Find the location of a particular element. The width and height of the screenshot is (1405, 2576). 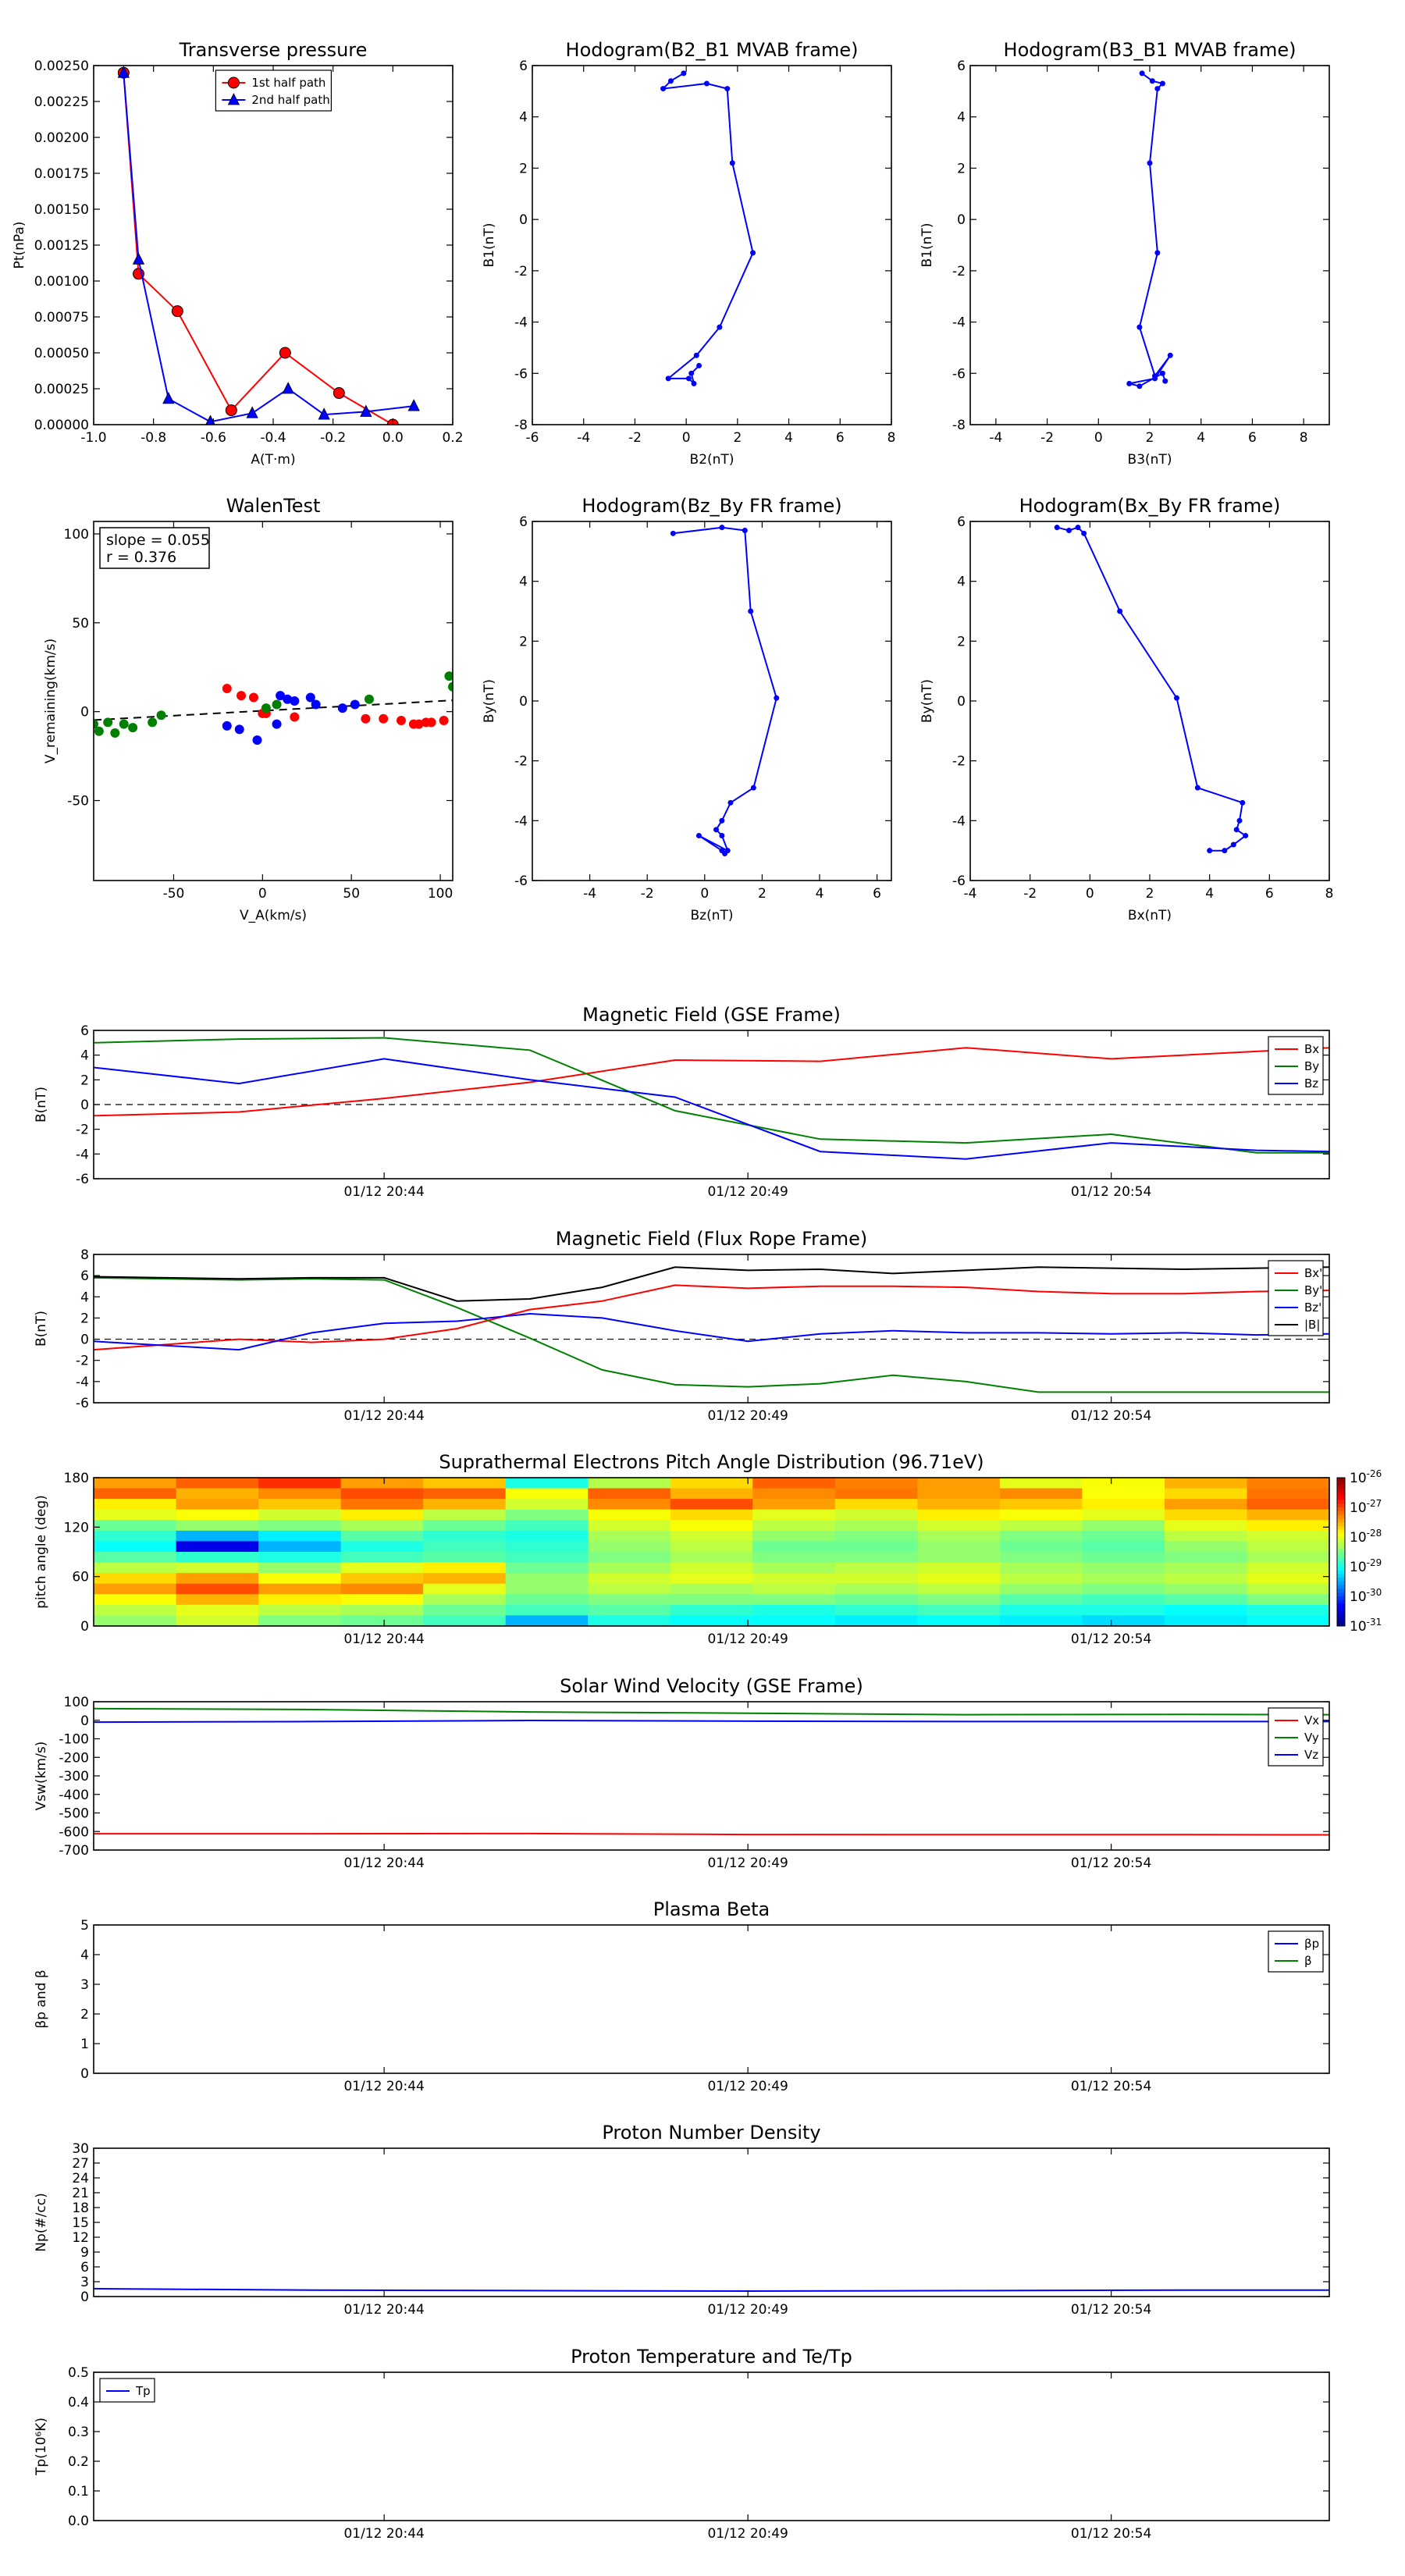

y-tick-label: 6 is located at coordinates (85, 1276).